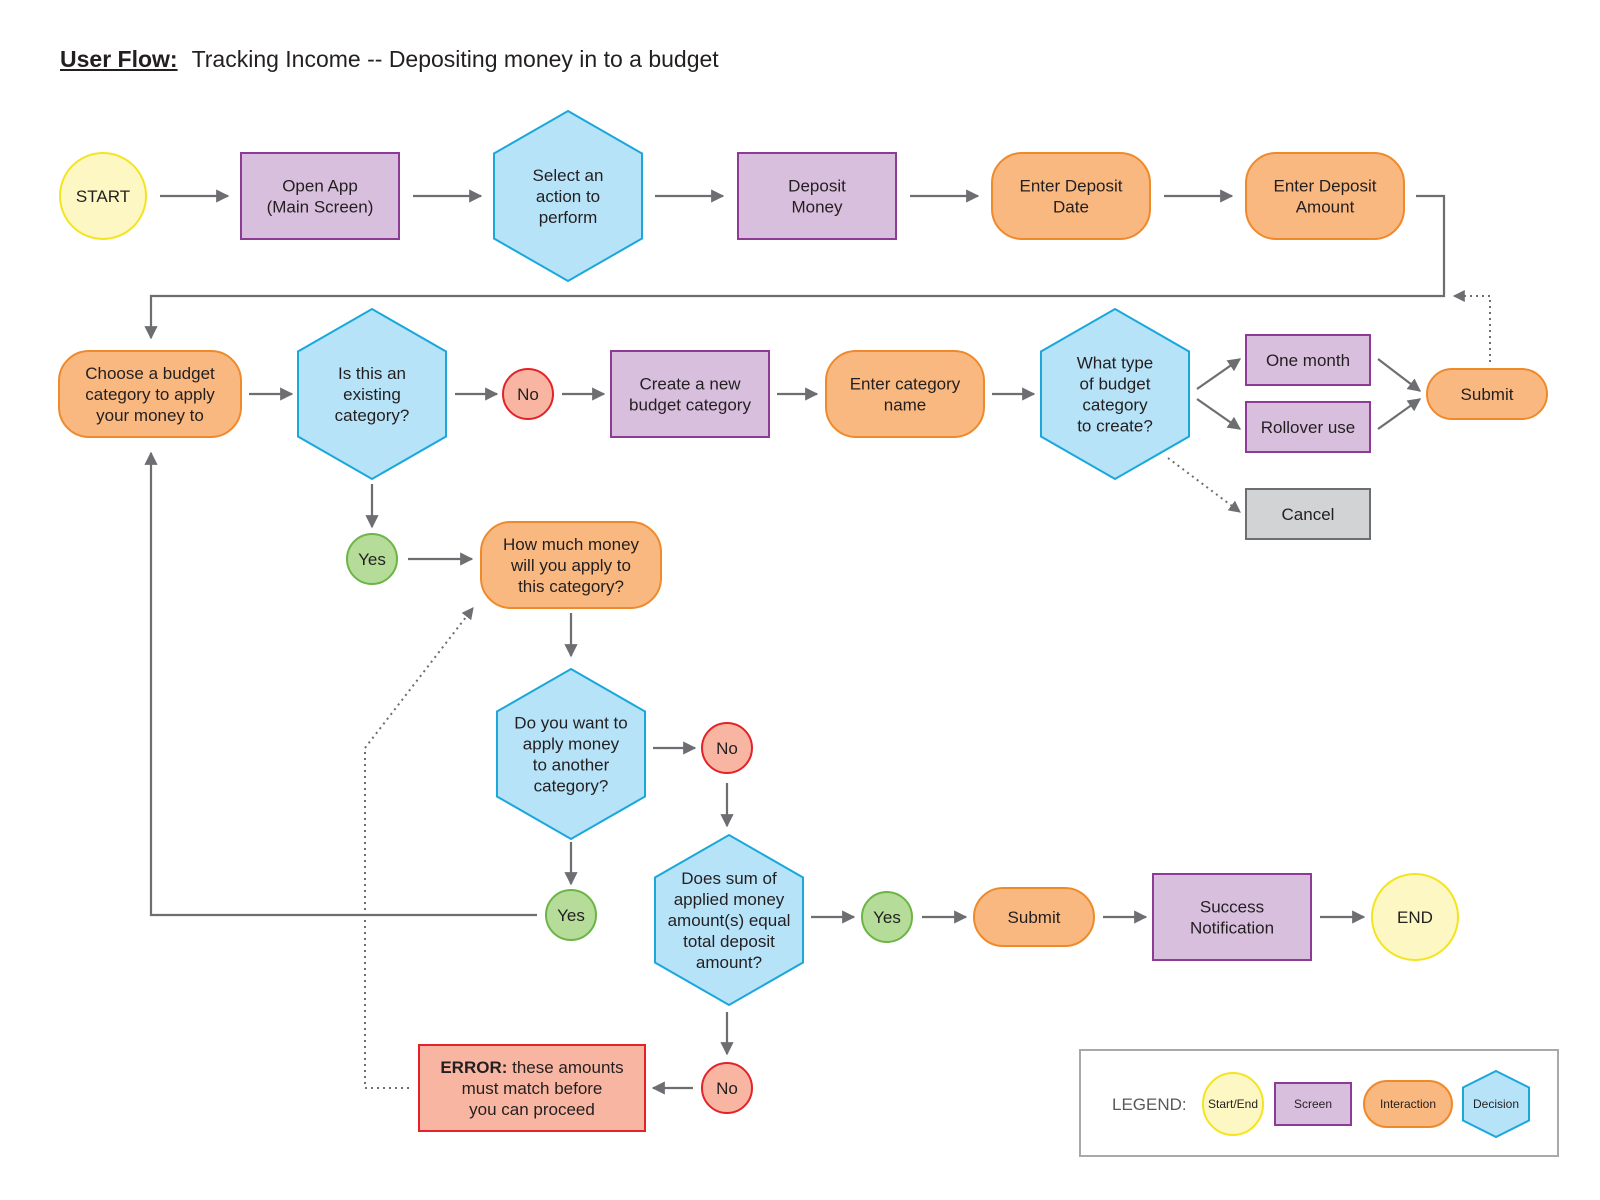 The height and width of the screenshot is (1200, 1600). I want to click on node-label-line: you can proceed, so click(532, 1109).